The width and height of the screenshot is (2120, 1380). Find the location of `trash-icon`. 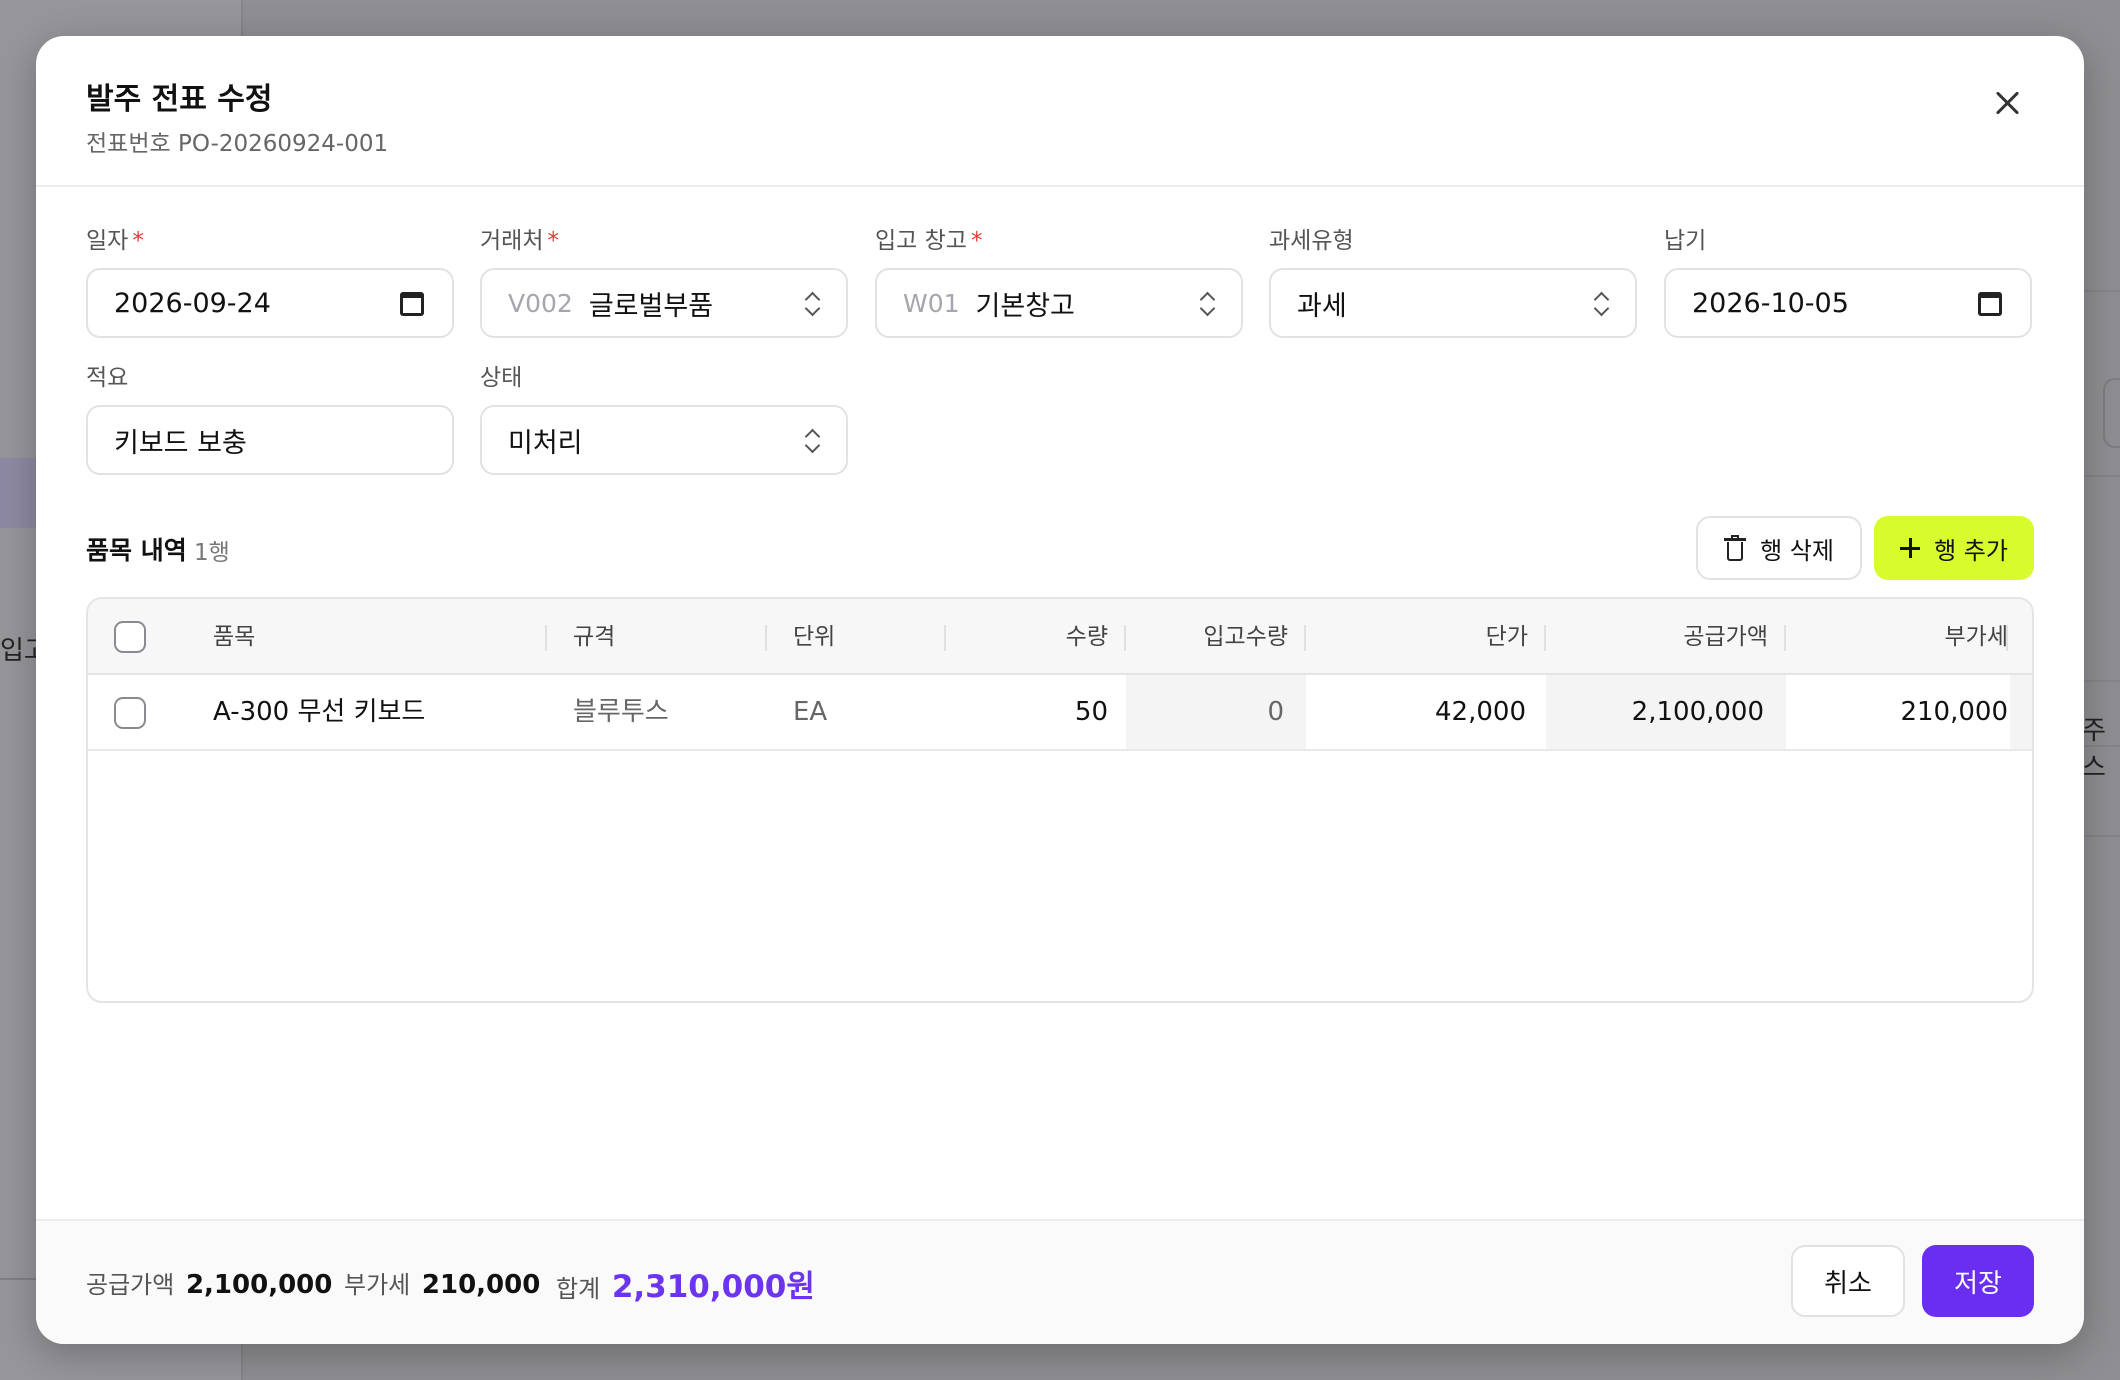

trash-icon is located at coordinates (1735, 548).